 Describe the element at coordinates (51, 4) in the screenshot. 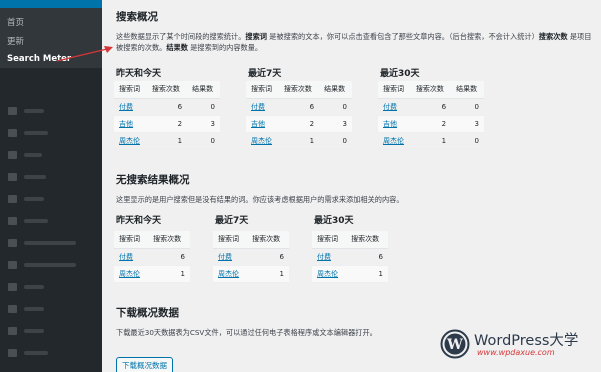

I see `sidebar-dashboard-selected` at that location.